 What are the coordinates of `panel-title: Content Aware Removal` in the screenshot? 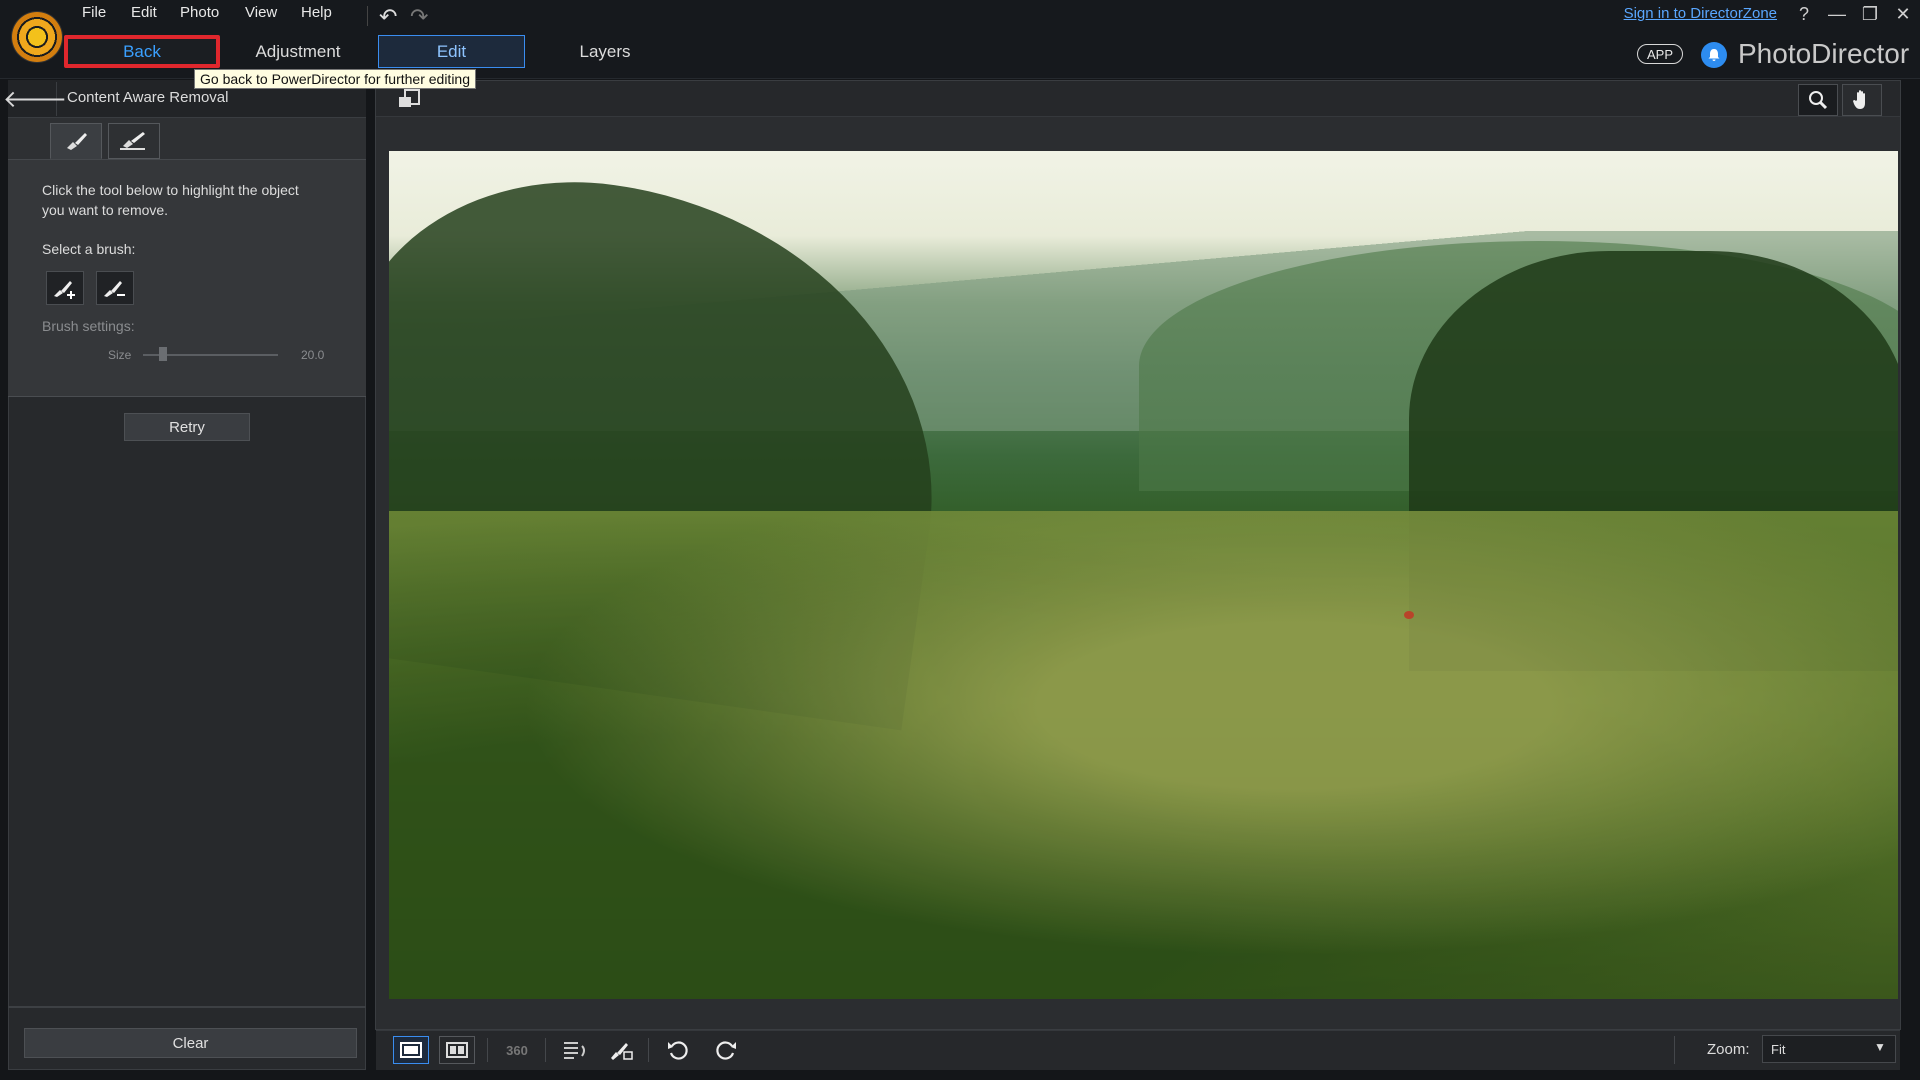 It's located at (148, 97).